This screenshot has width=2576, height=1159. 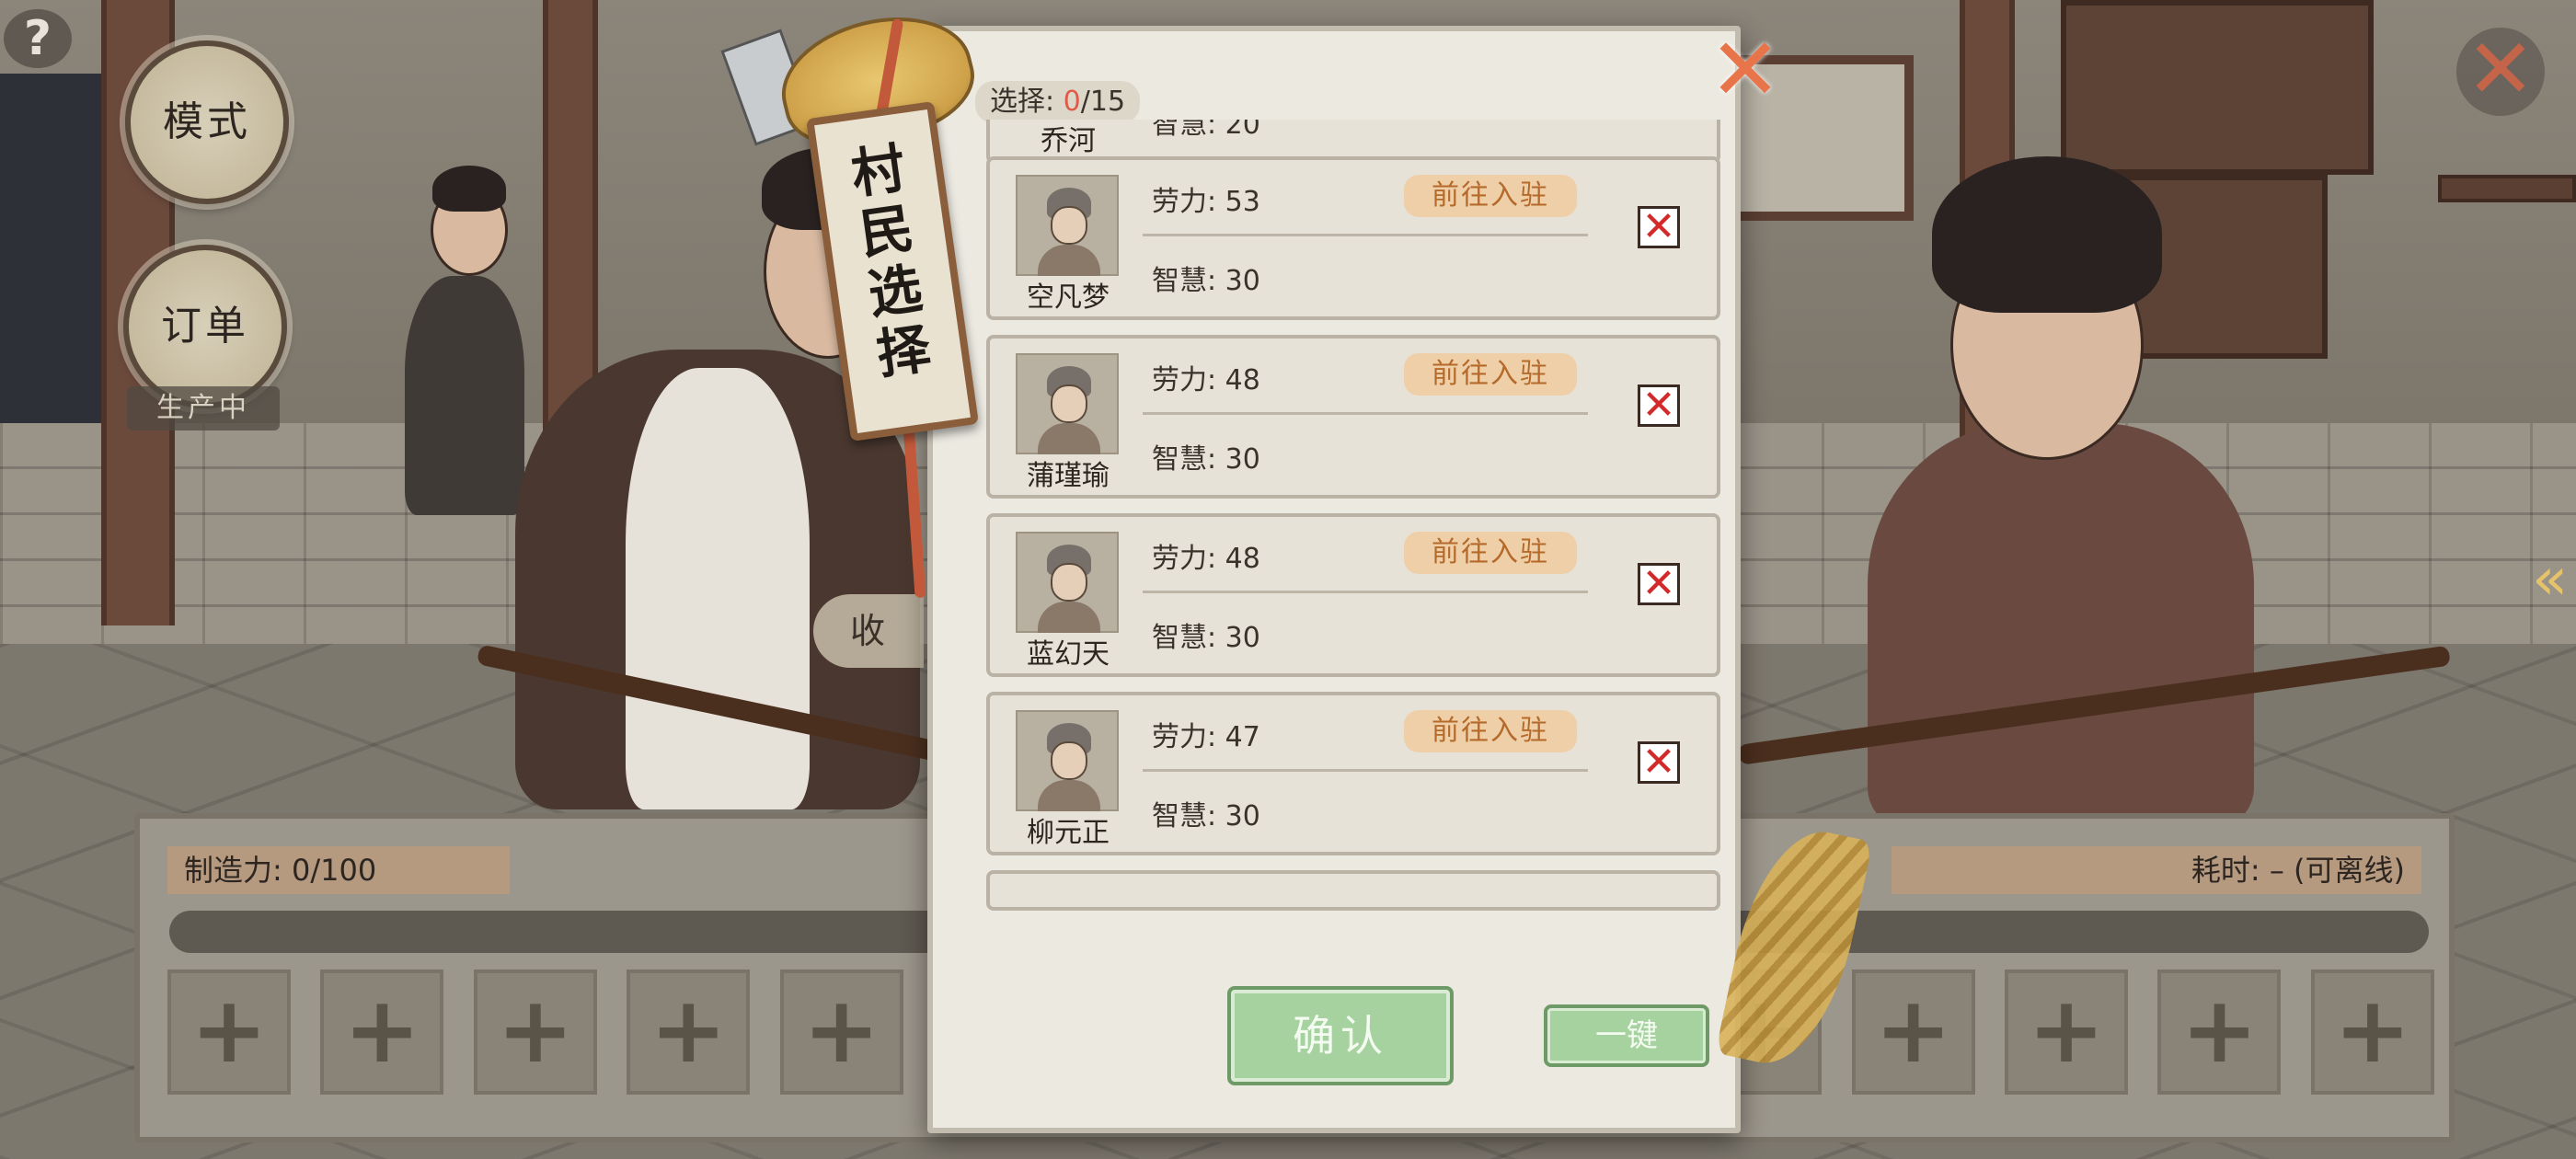 I want to click on villager-labor: 劳力: 47, so click(x=1206, y=737).